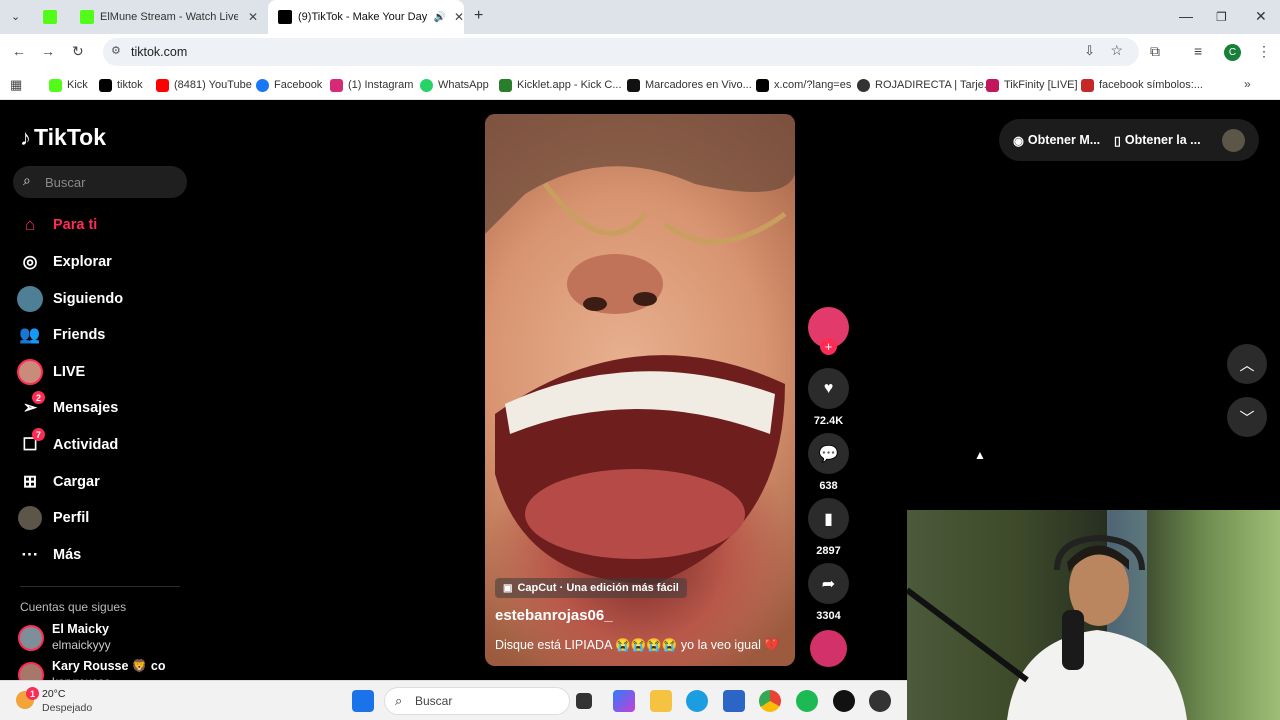  I want to click on bookmark-icon: ▮, so click(828, 518).